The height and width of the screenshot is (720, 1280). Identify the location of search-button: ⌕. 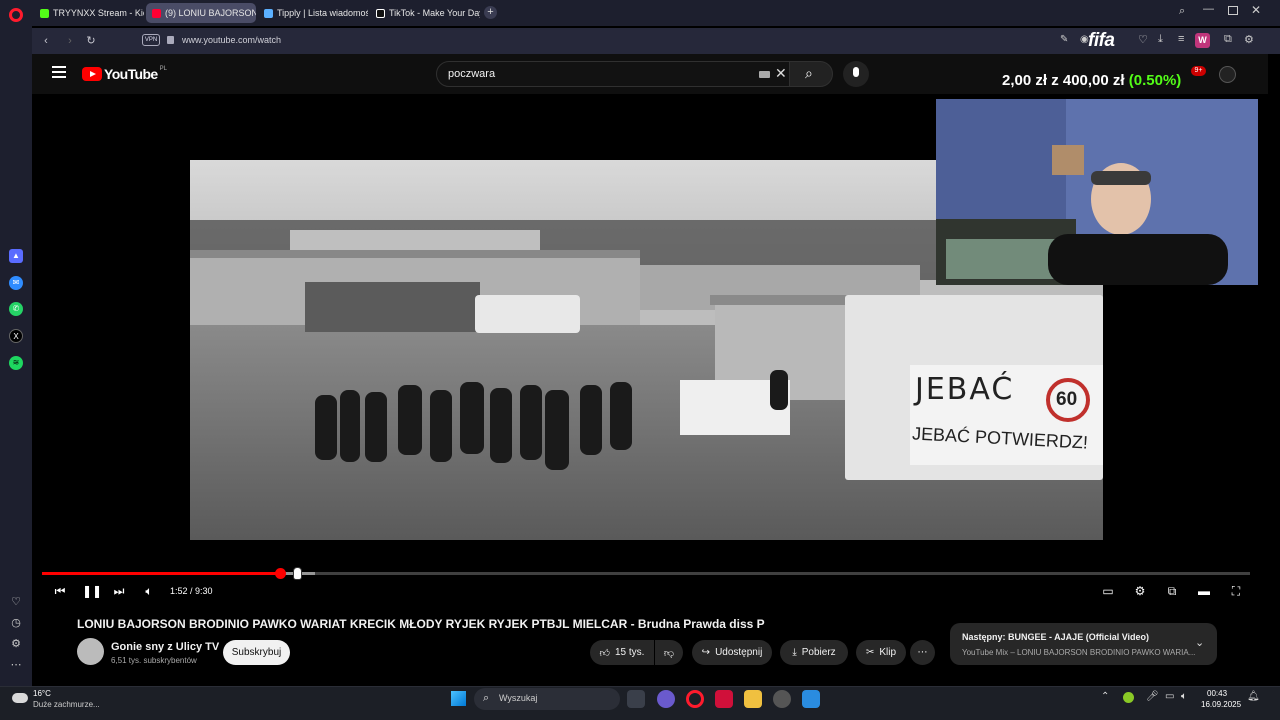
(811, 74).